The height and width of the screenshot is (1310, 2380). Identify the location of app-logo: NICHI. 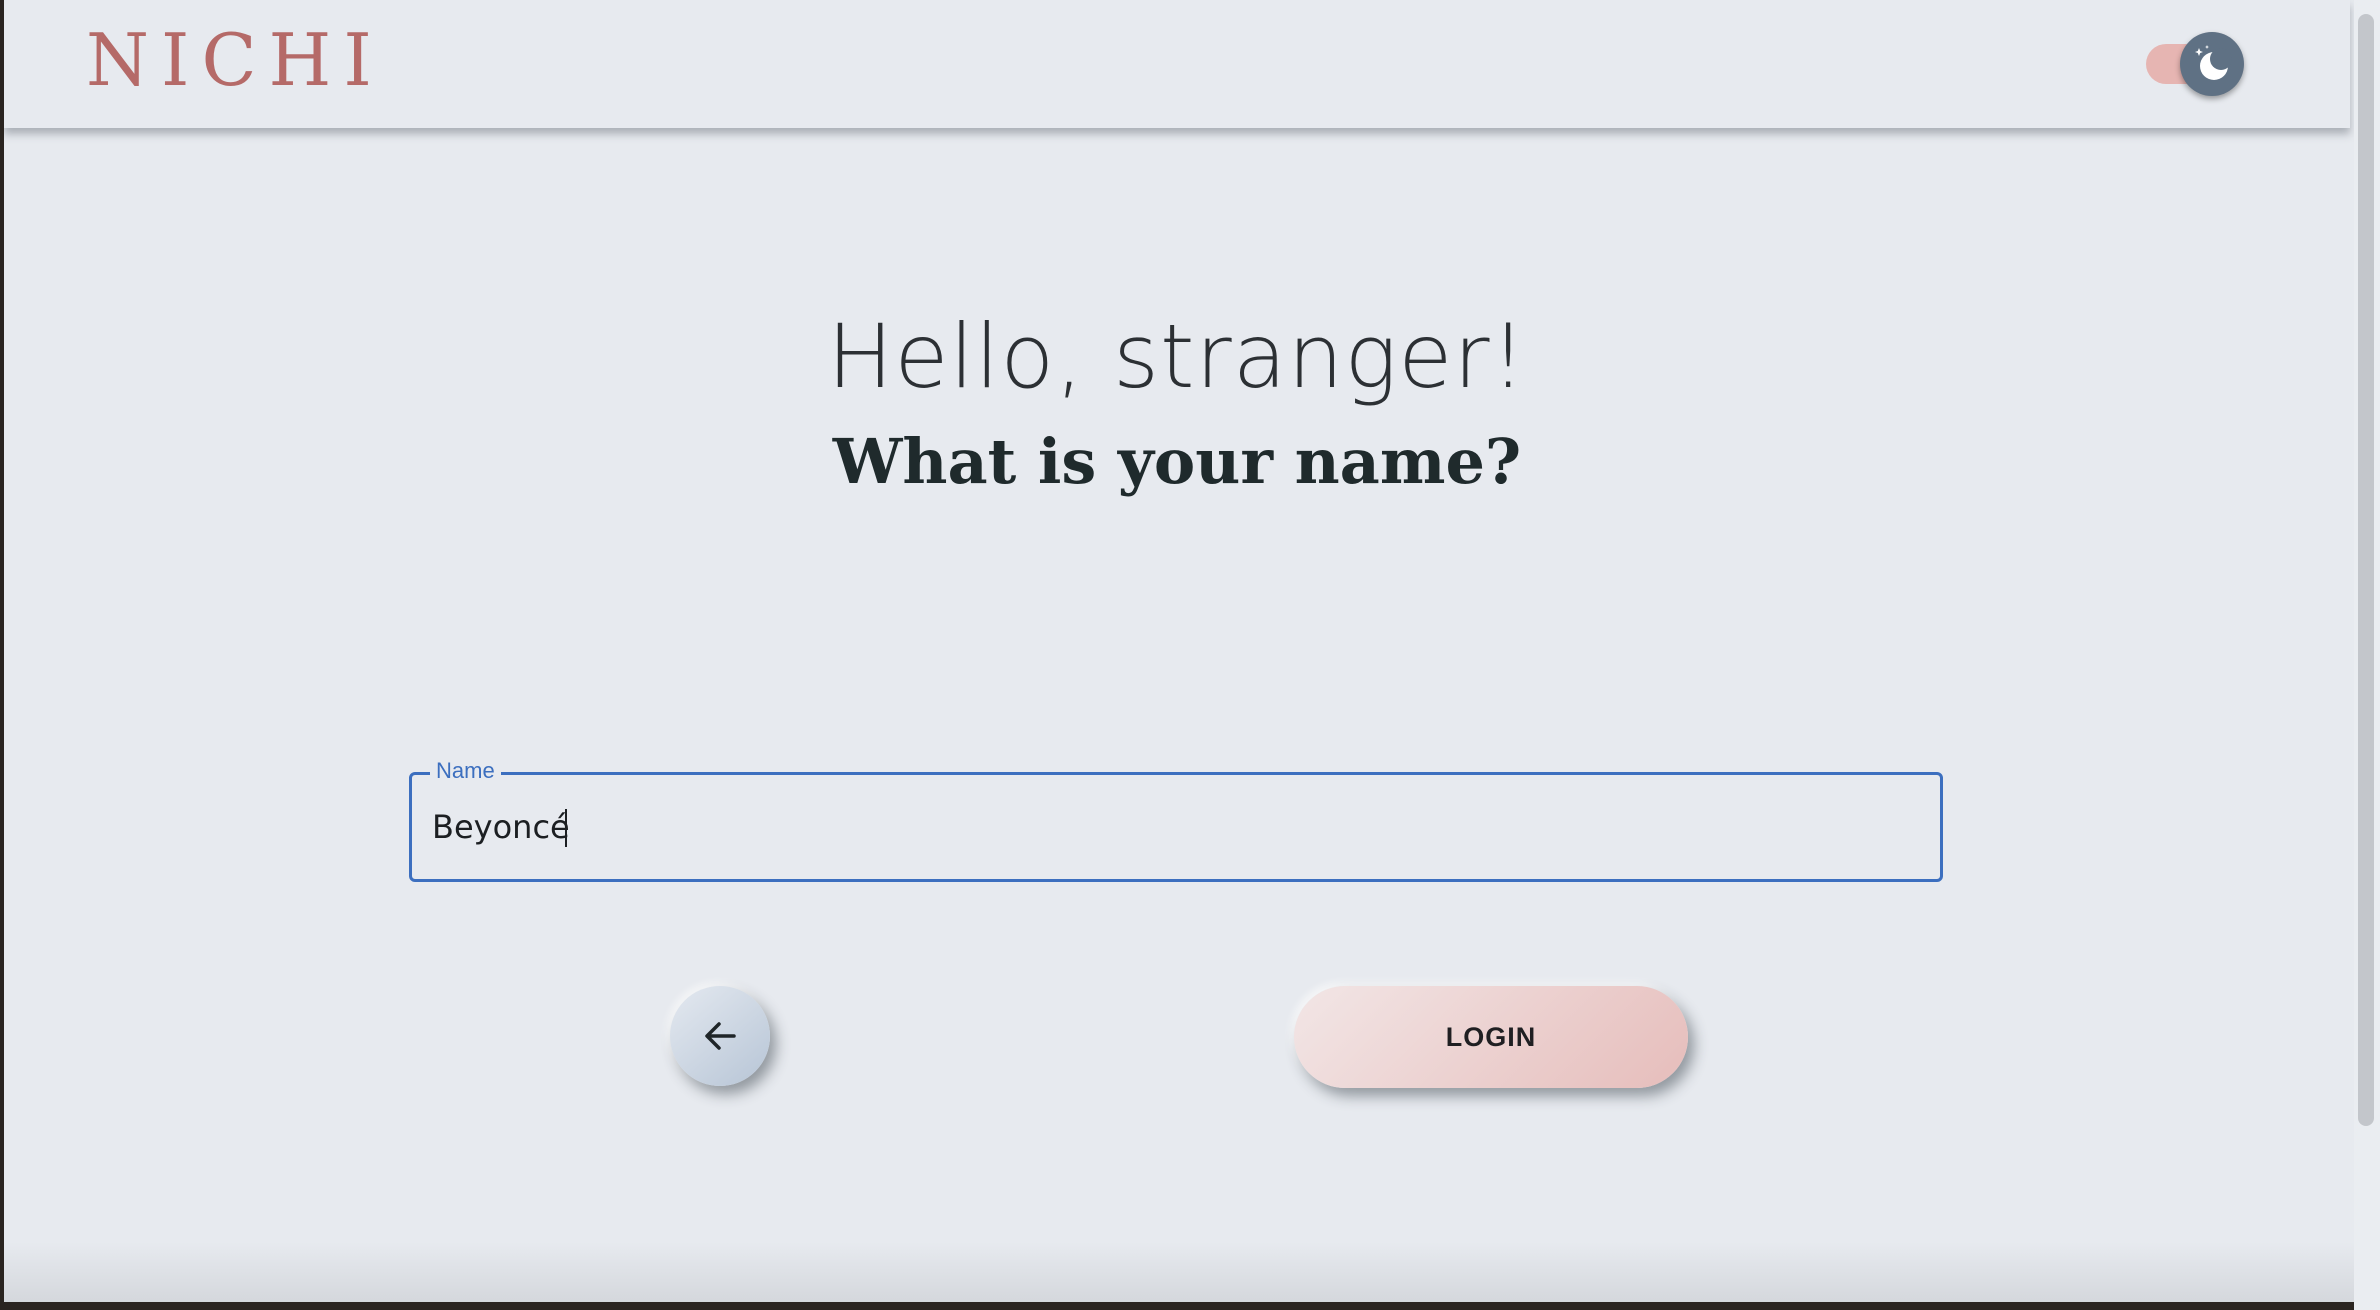
(235, 60).